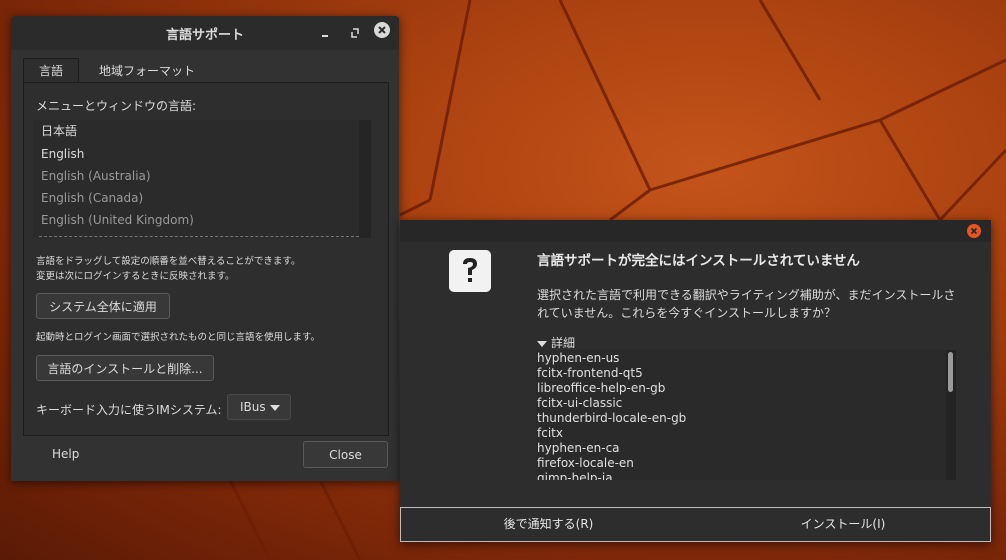 The image size is (1006, 560). I want to click on package-list-scrollbar, so click(951, 415).